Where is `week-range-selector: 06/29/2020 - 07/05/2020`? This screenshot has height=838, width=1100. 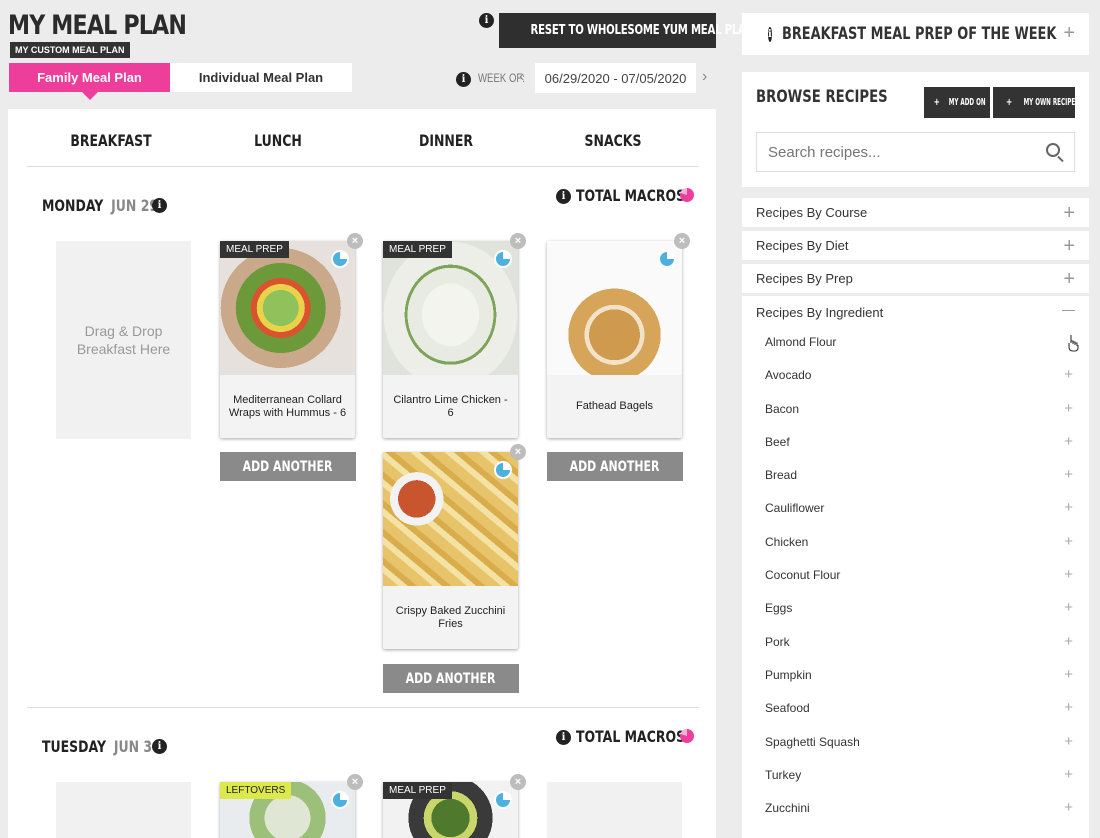
week-range-selector: 06/29/2020 - 07/05/2020 is located at coordinates (615, 78).